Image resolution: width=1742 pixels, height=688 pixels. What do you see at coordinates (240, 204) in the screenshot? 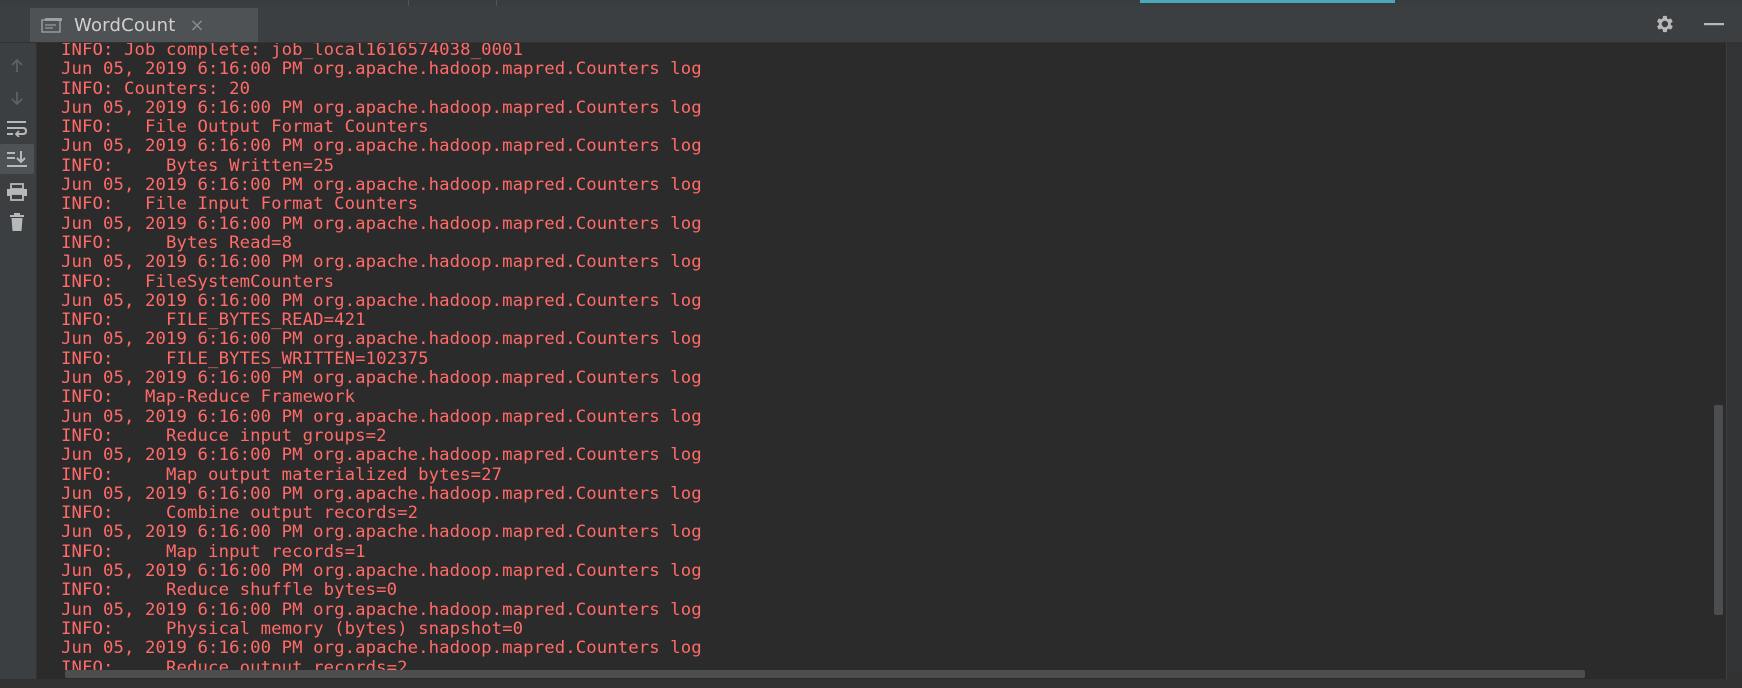
I see `log-line: INFO: File Input Format Counters` at bounding box center [240, 204].